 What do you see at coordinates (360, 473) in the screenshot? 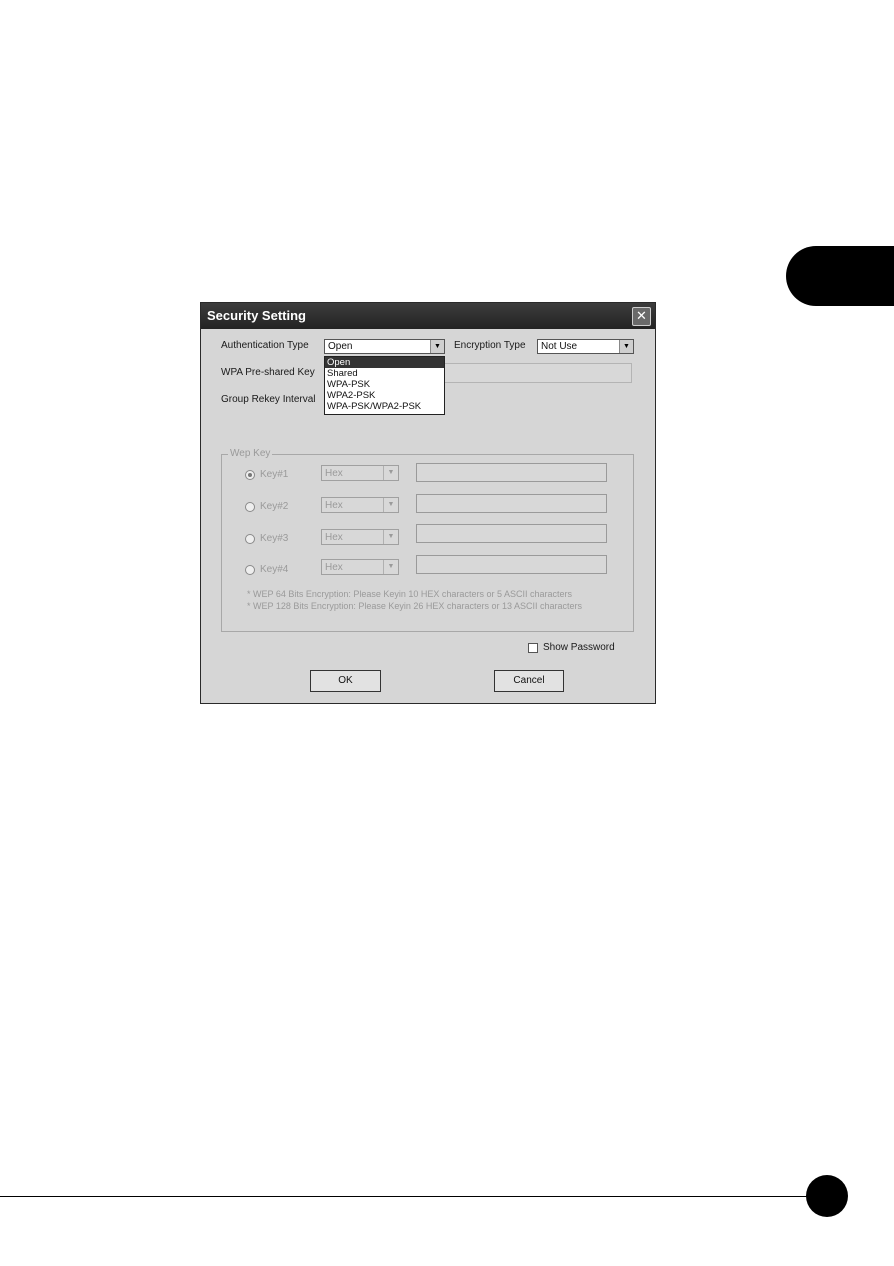
I see `key1-format-select: Hex ▼` at bounding box center [360, 473].